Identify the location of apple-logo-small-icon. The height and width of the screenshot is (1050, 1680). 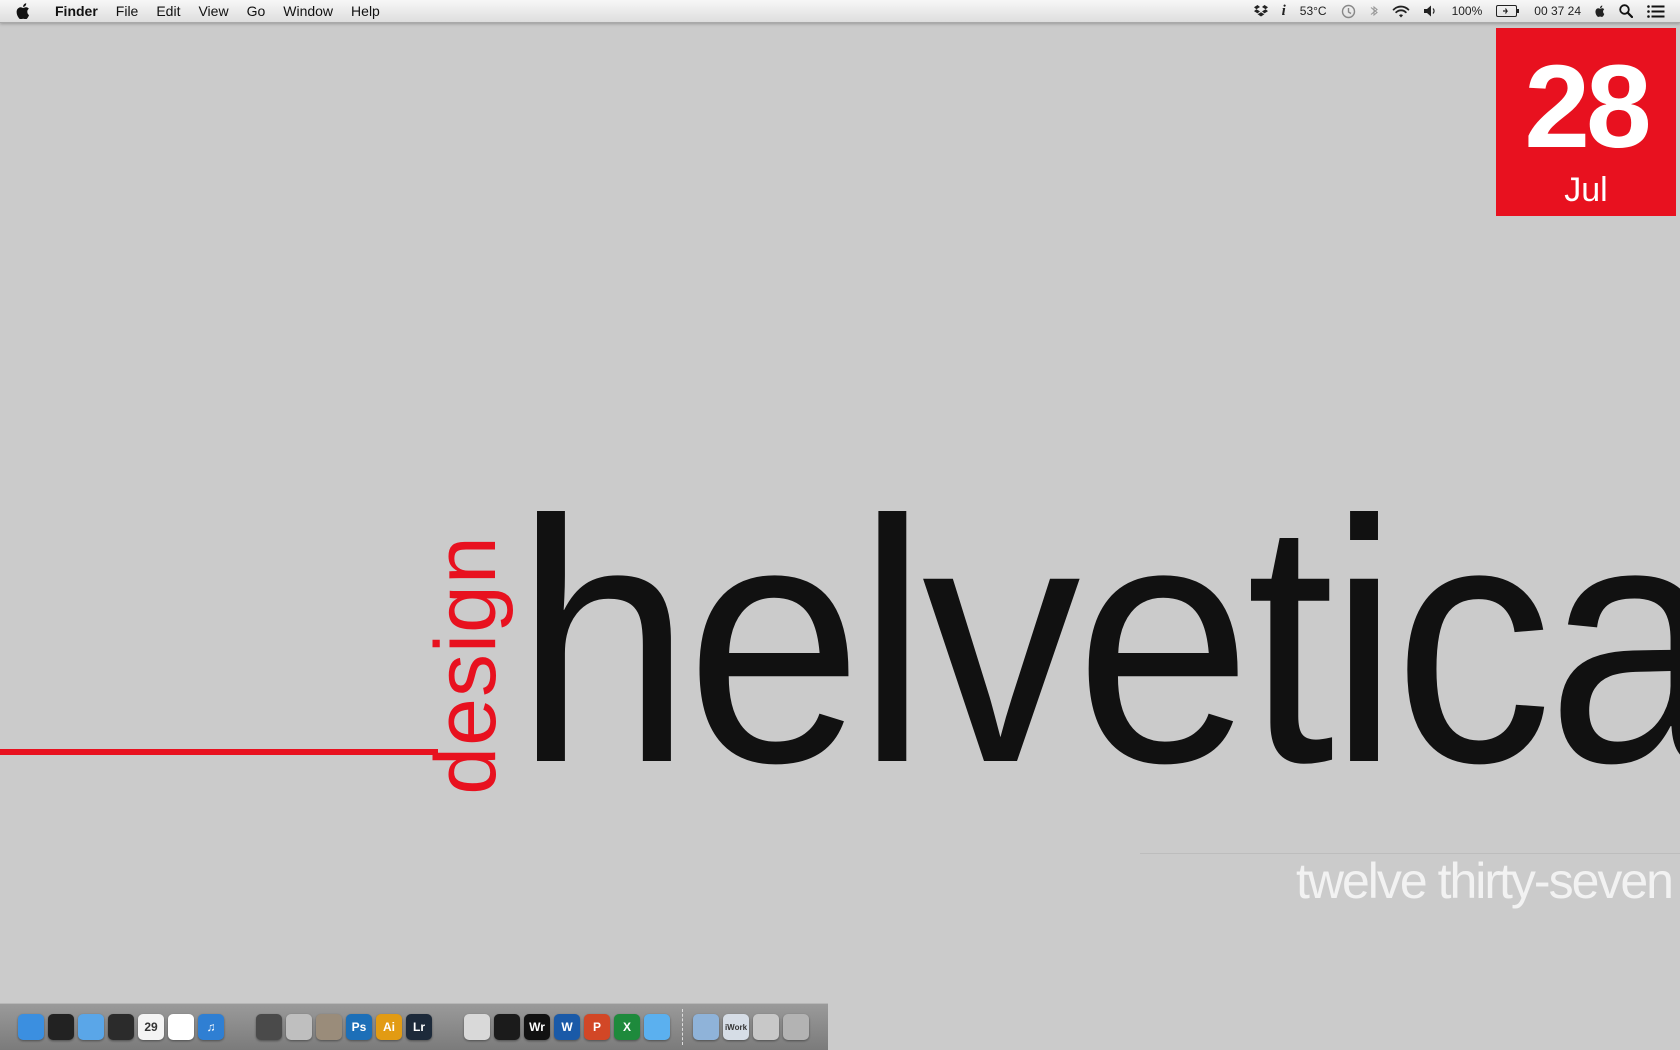
(1600, 11).